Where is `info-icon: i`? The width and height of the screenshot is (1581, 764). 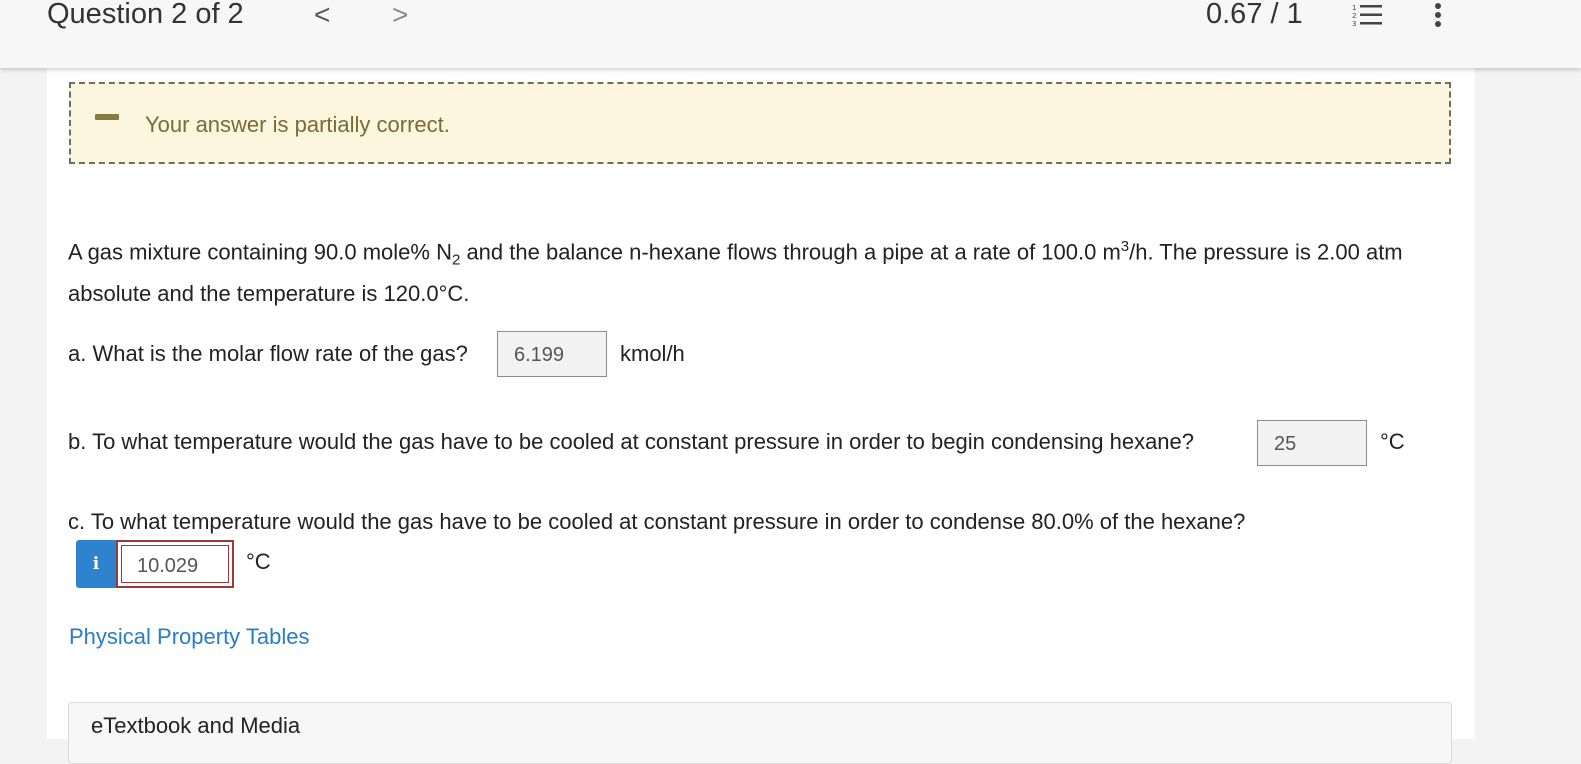 info-icon: i is located at coordinates (96, 564).